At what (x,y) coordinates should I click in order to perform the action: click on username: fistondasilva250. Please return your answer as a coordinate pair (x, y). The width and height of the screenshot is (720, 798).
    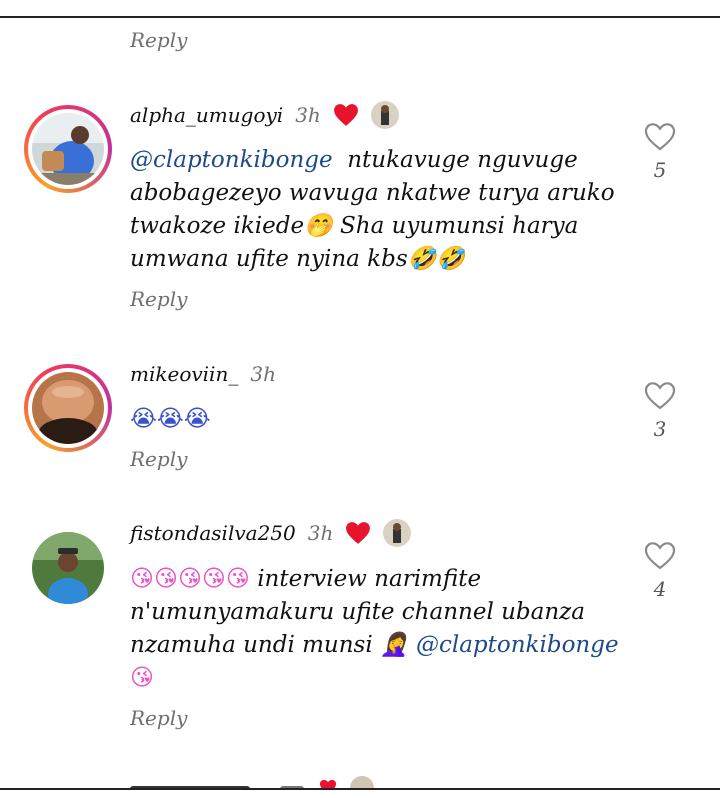
    Looking at the image, I should click on (213, 533).